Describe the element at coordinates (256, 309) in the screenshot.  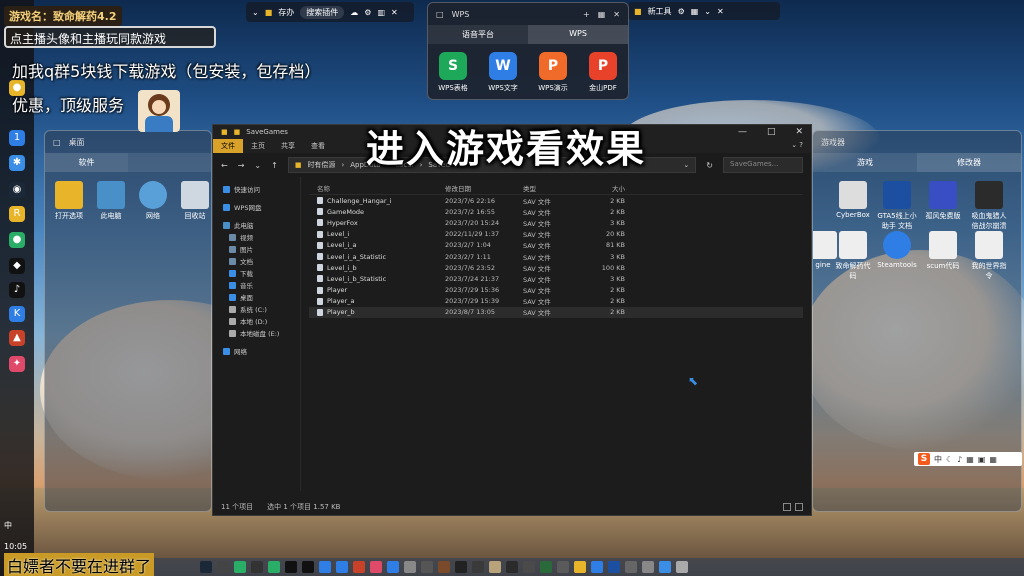
I see `sidebar-item-drive-c: 系统 (C:)` at that location.